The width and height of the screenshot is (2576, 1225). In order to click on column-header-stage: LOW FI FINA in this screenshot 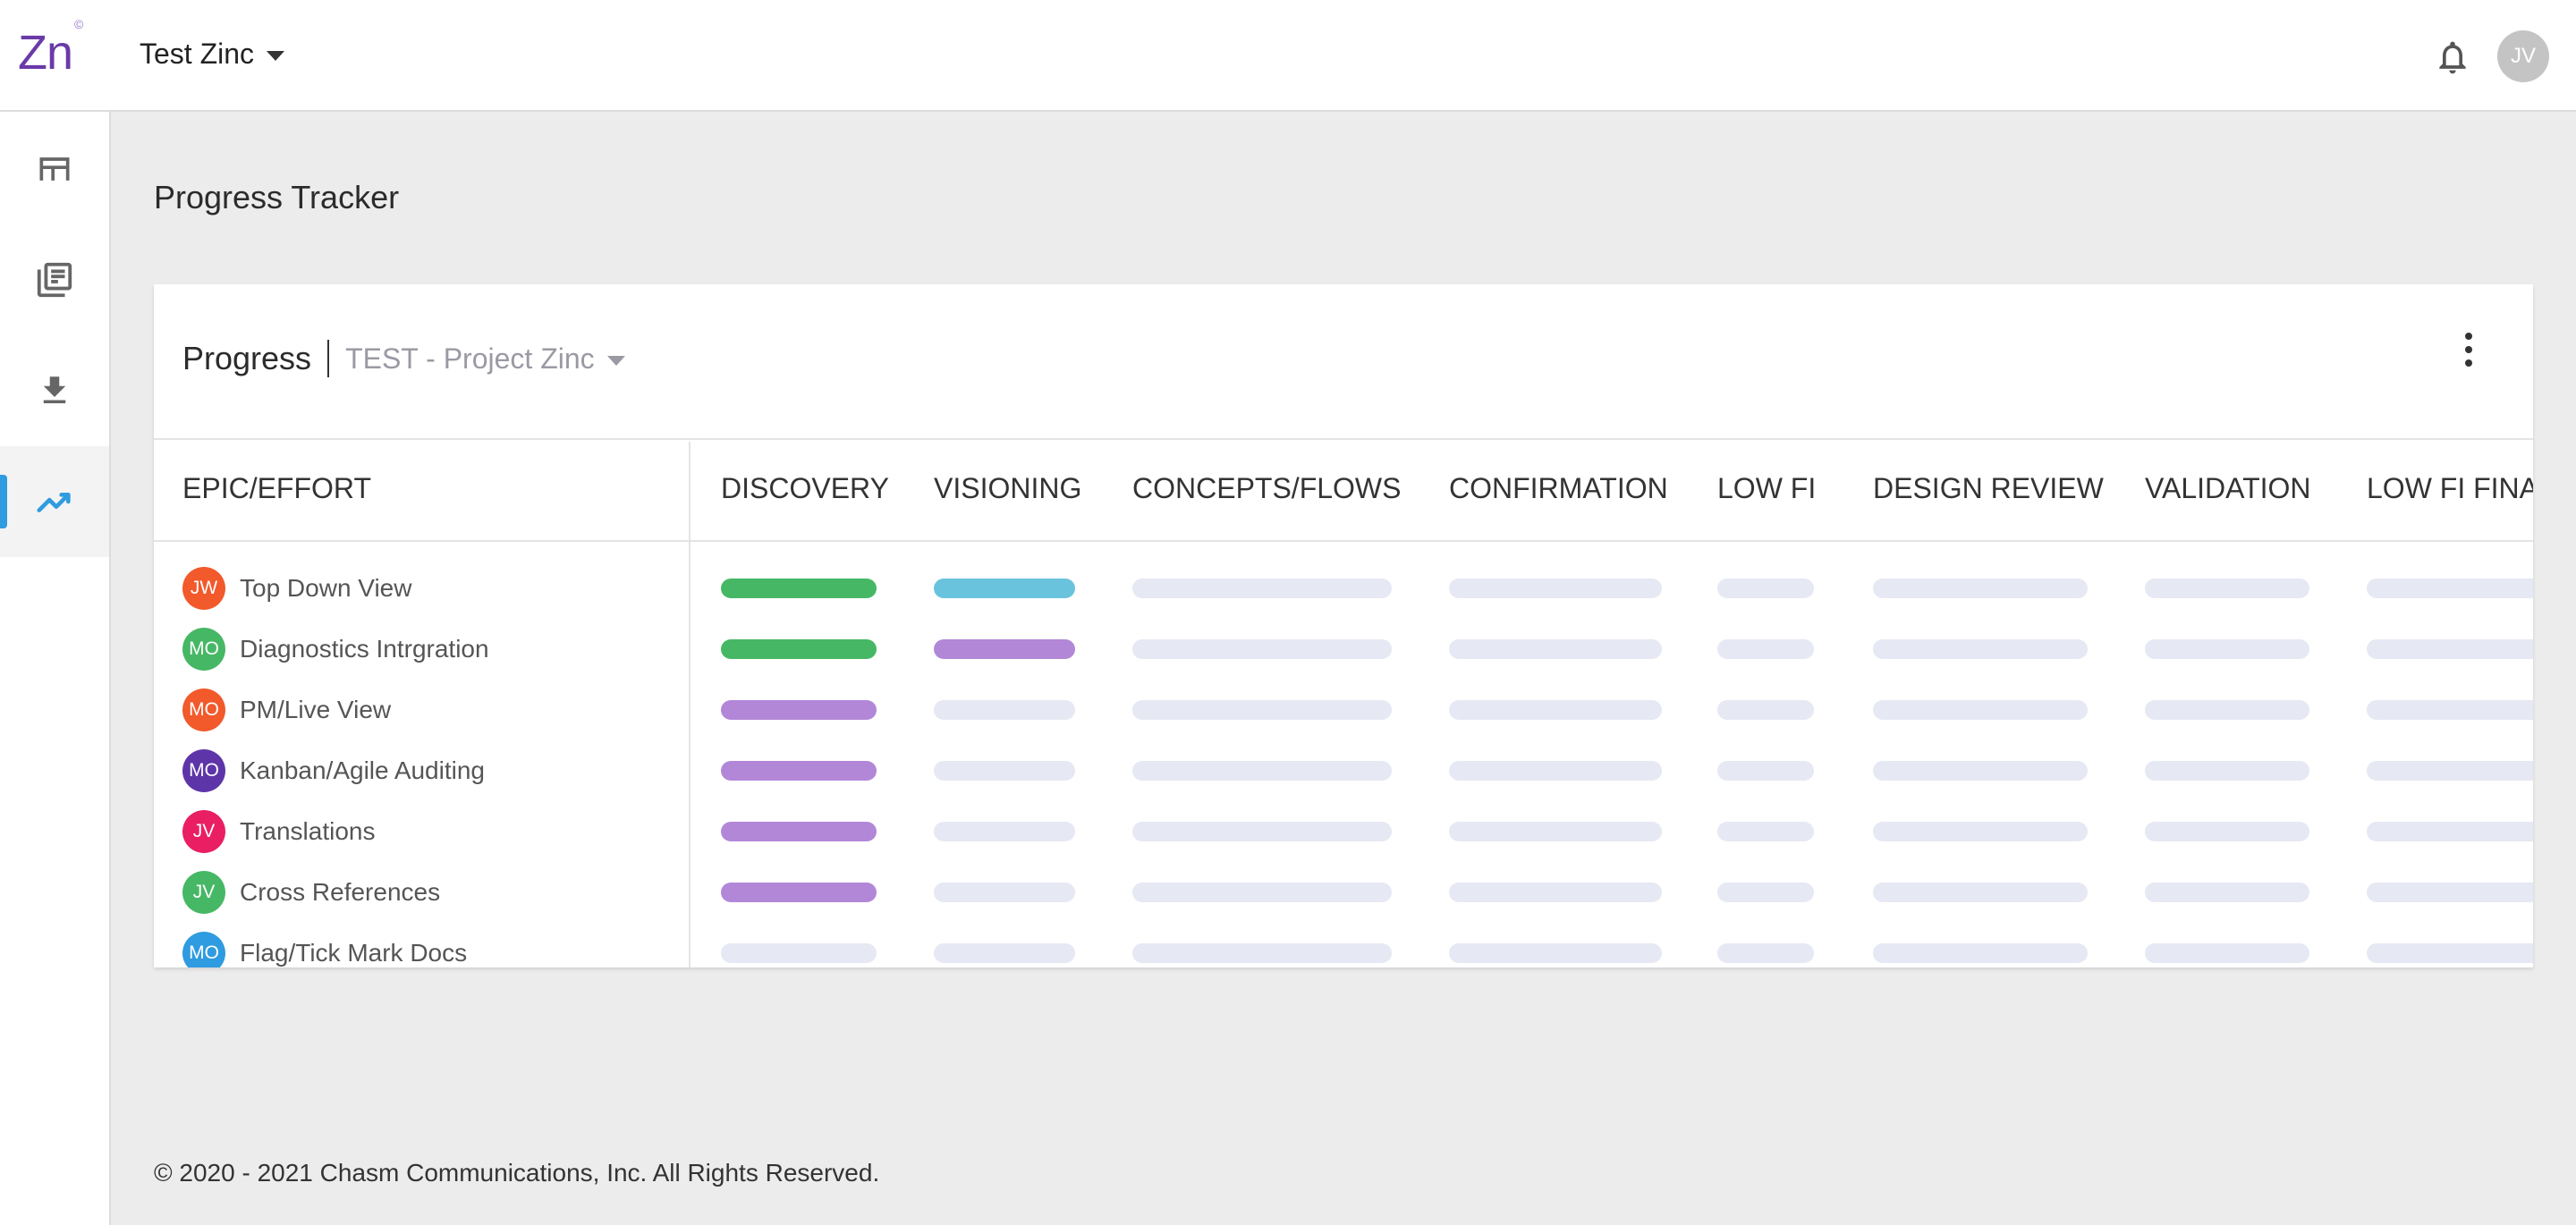, I will do `click(2450, 488)`.